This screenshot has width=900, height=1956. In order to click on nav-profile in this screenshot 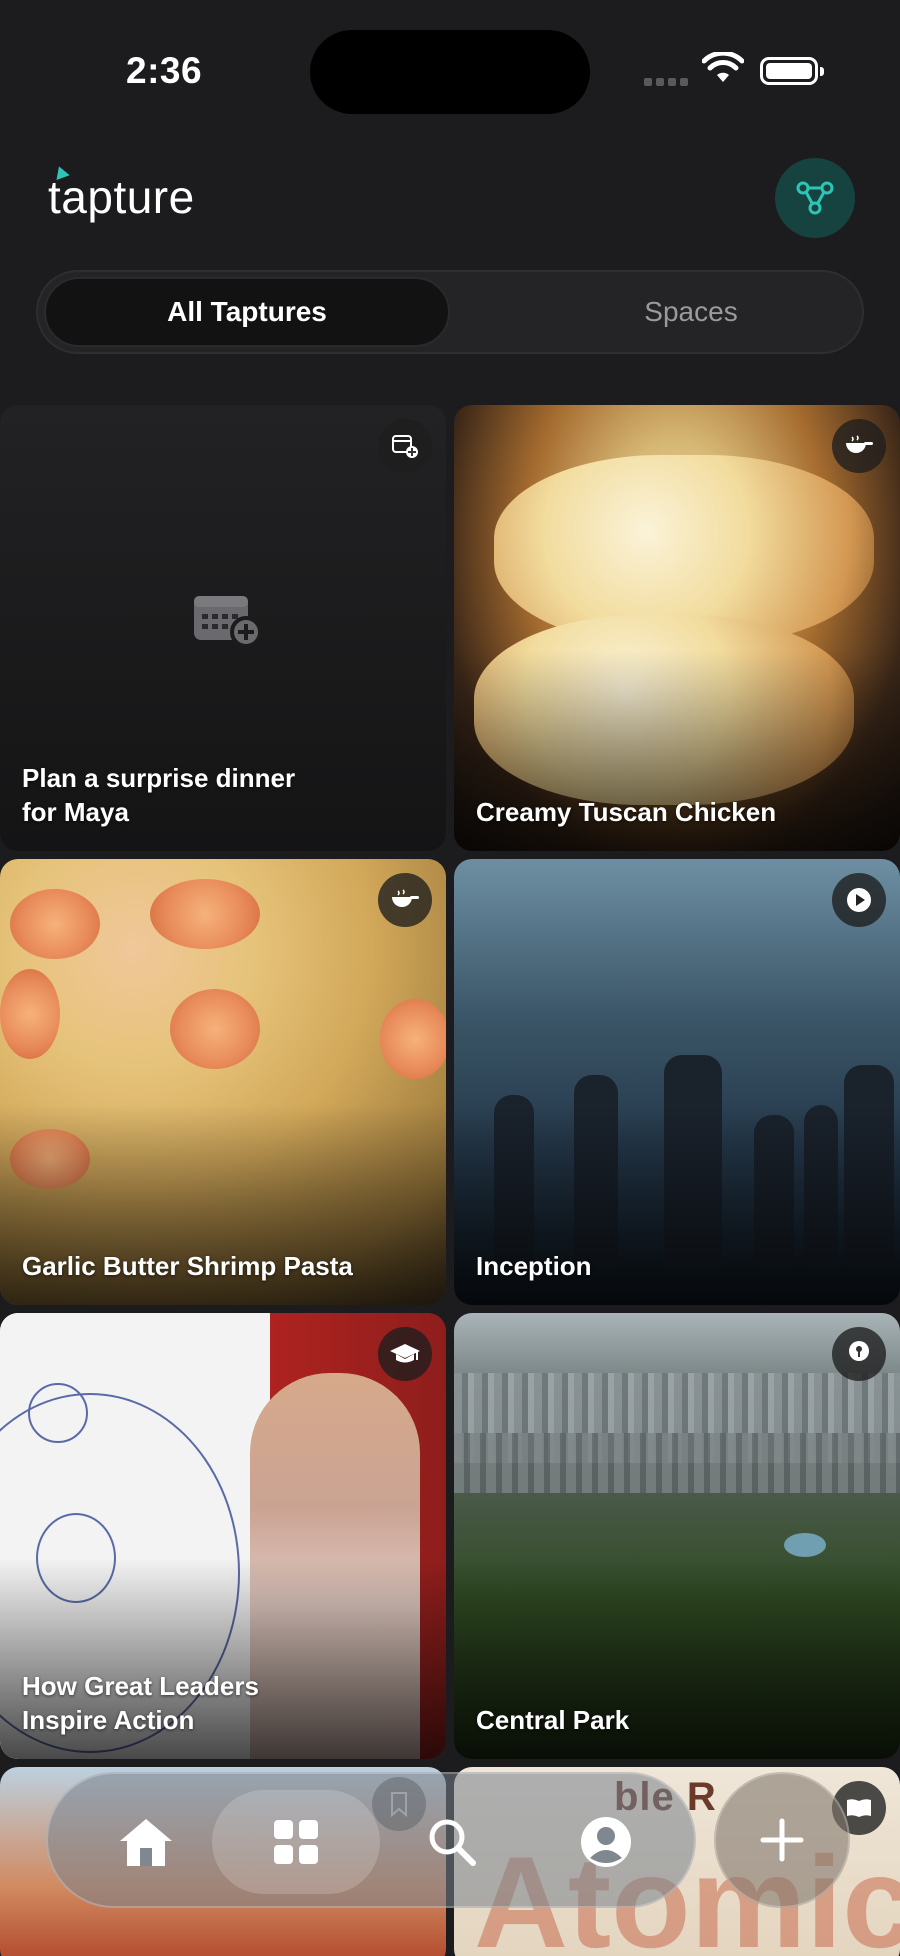, I will do `click(606, 1842)`.